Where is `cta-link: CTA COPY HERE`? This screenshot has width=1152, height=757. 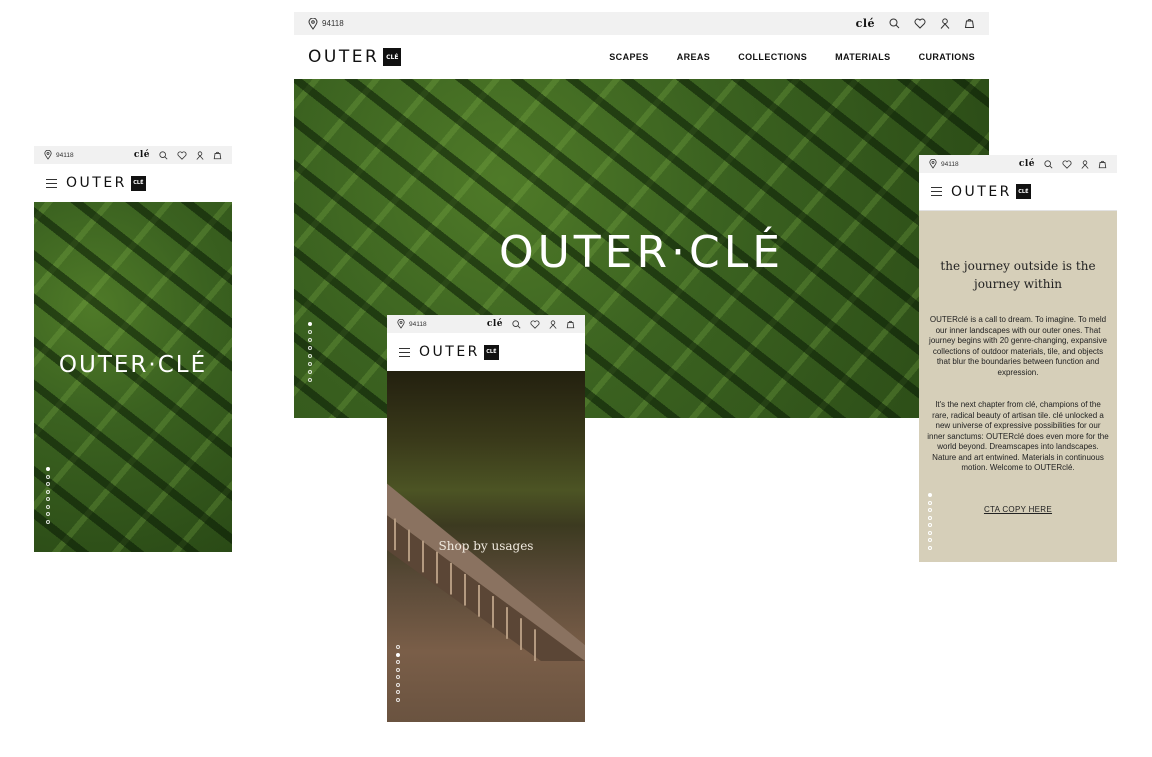
cta-link: CTA COPY HERE is located at coordinates (1018, 509).